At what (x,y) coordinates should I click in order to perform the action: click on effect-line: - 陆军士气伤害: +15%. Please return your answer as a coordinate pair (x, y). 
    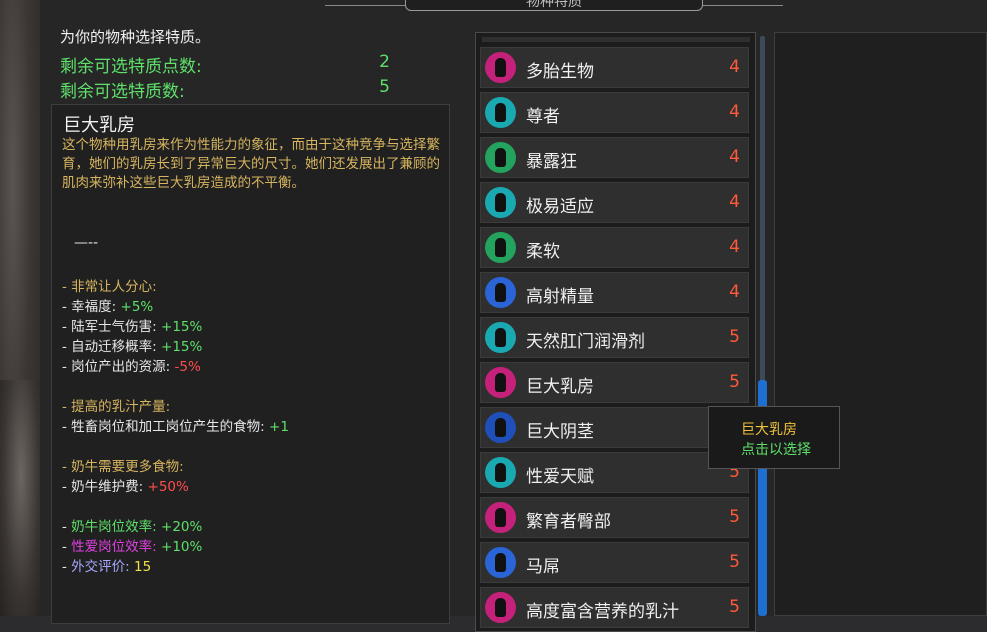
    Looking at the image, I should click on (132, 327).